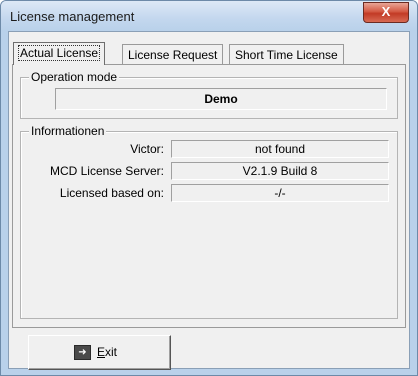  I want to click on exit-button: ➜ Exit, so click(99, 352).